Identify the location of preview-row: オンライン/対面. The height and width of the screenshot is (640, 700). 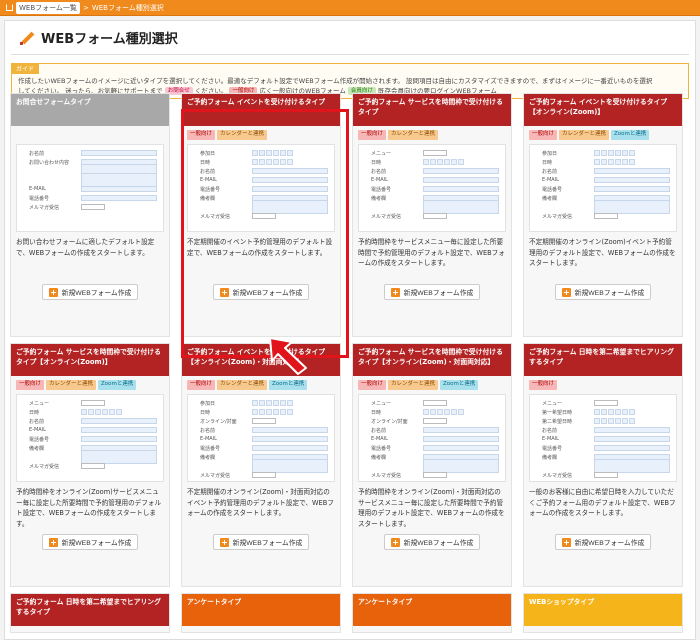
(432, 421).